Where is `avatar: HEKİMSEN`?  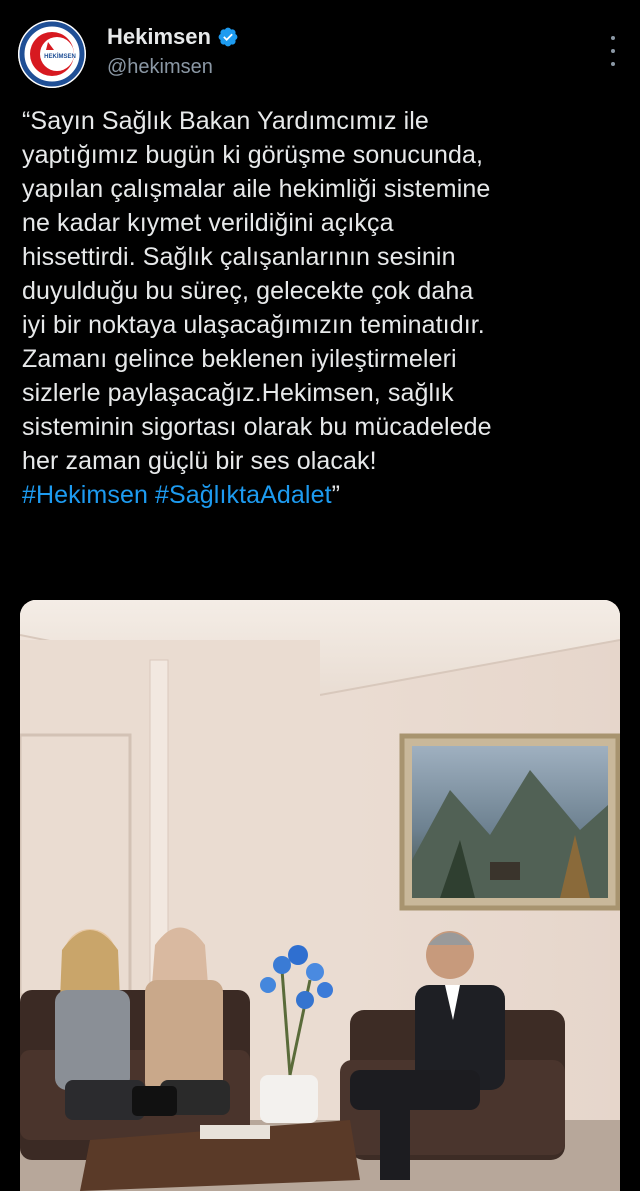
avatar: HEKİMSEN is located at coordinates (52, 54).